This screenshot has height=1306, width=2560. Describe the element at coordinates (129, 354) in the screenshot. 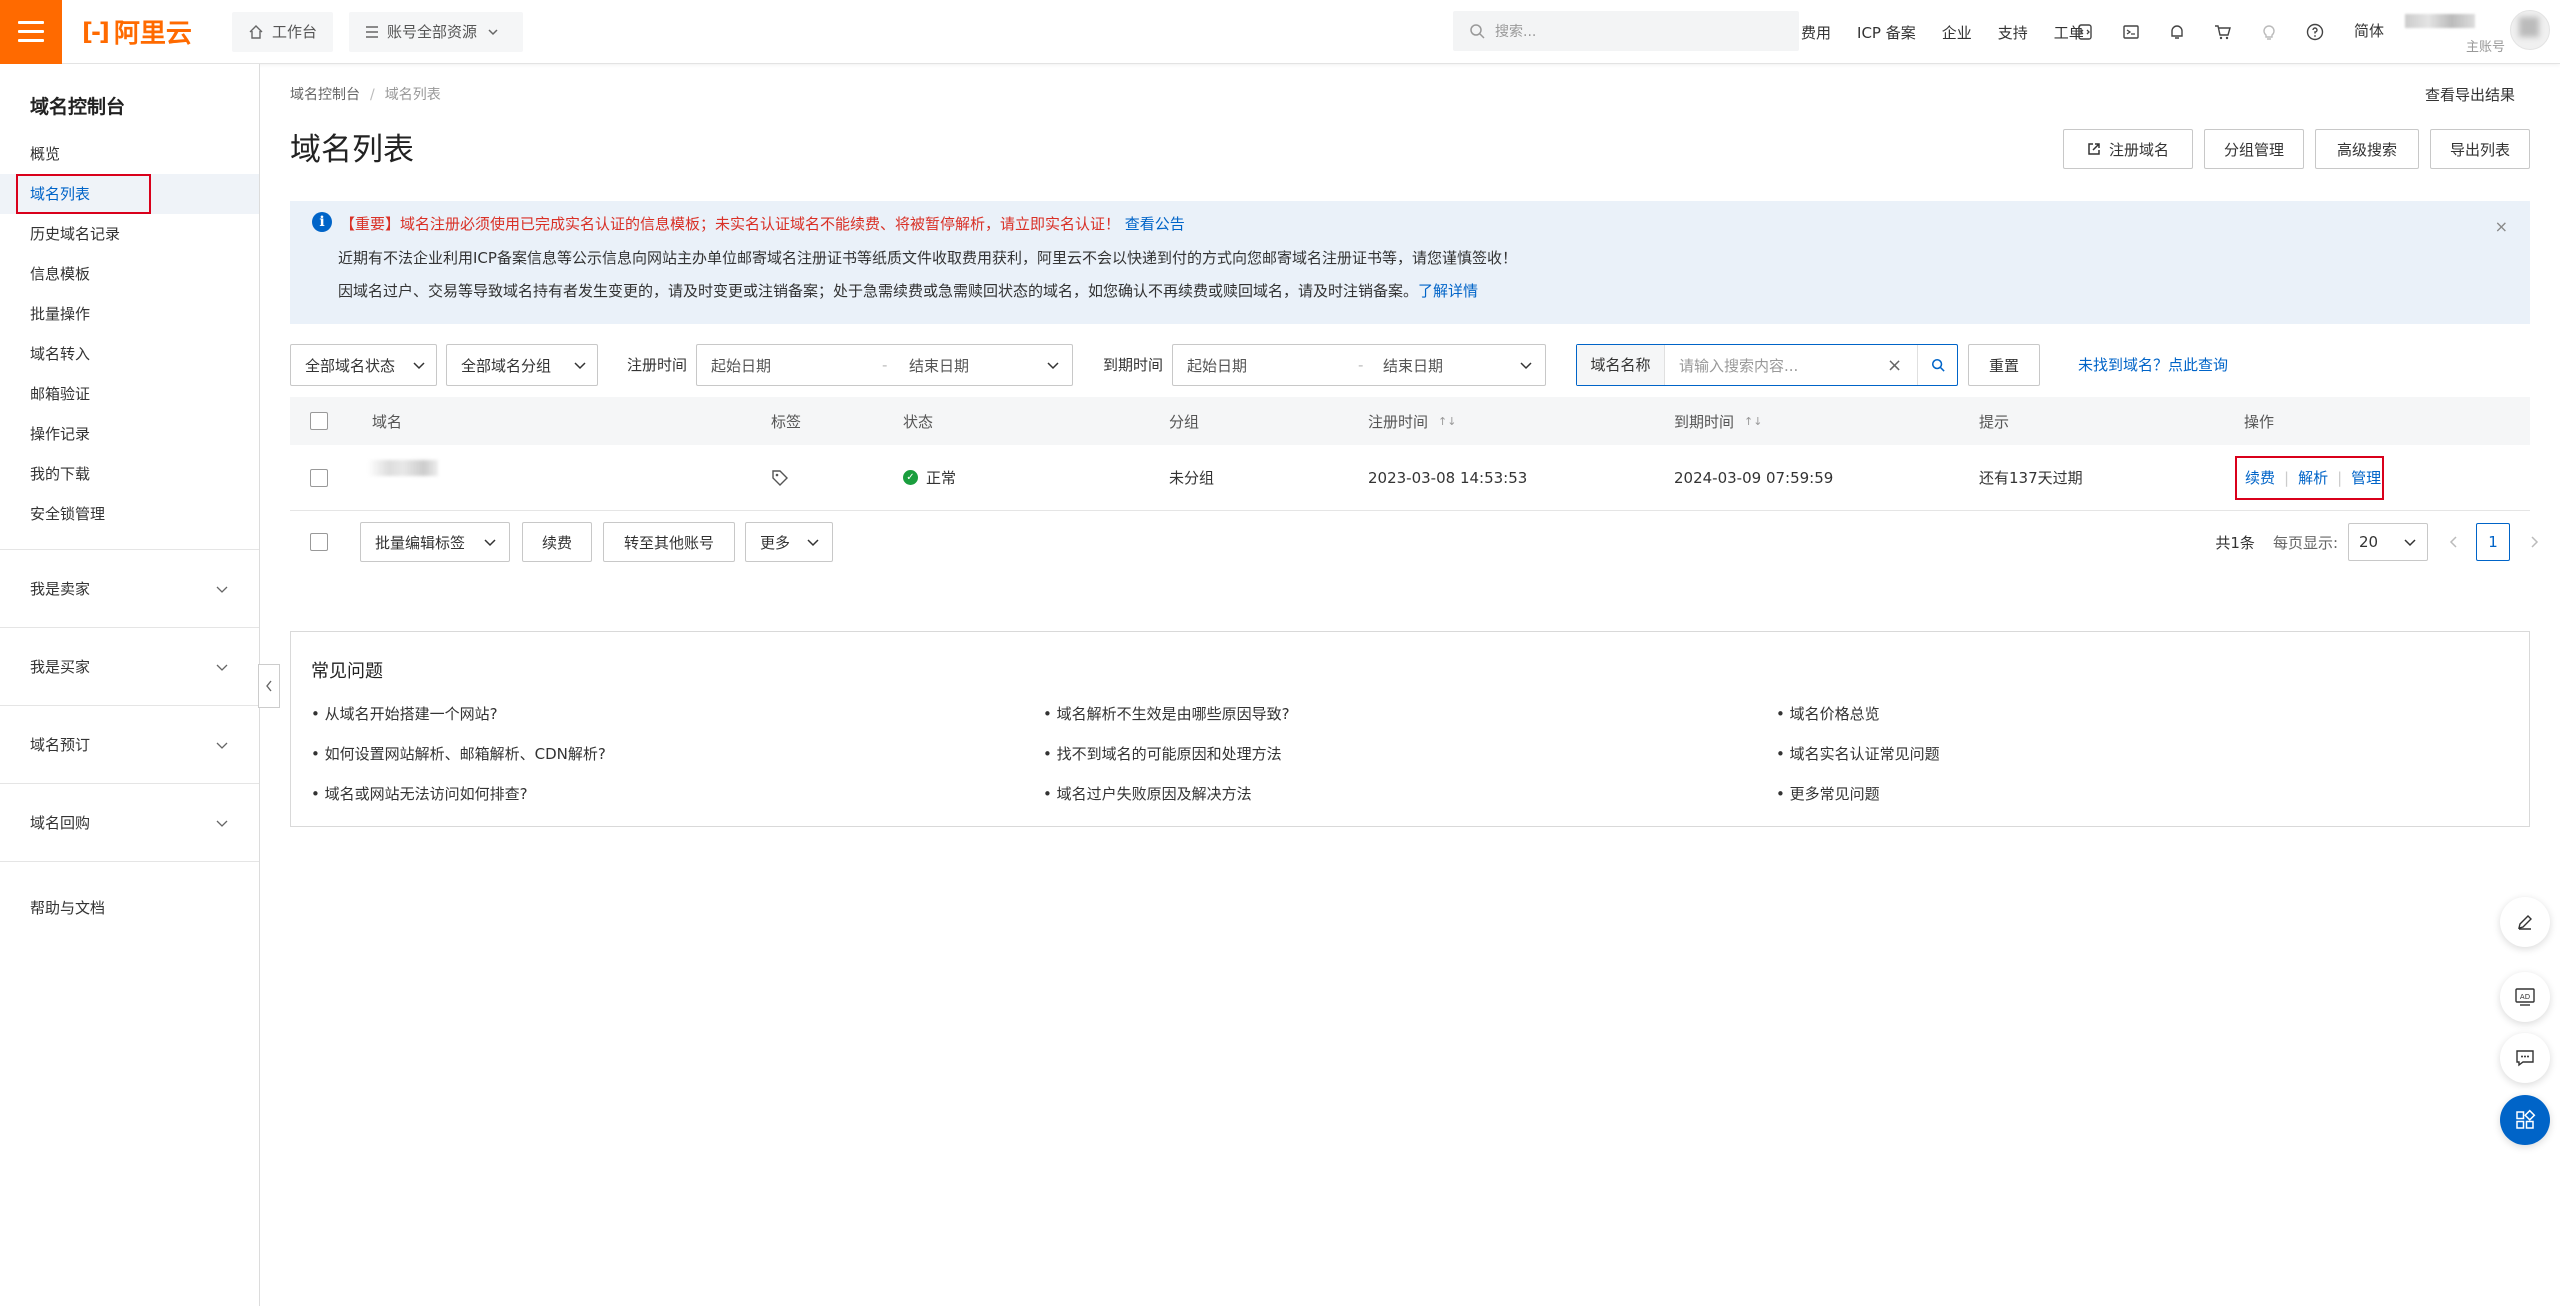

I see `sidebar-item-transfer-in: 域名转入` at that location.